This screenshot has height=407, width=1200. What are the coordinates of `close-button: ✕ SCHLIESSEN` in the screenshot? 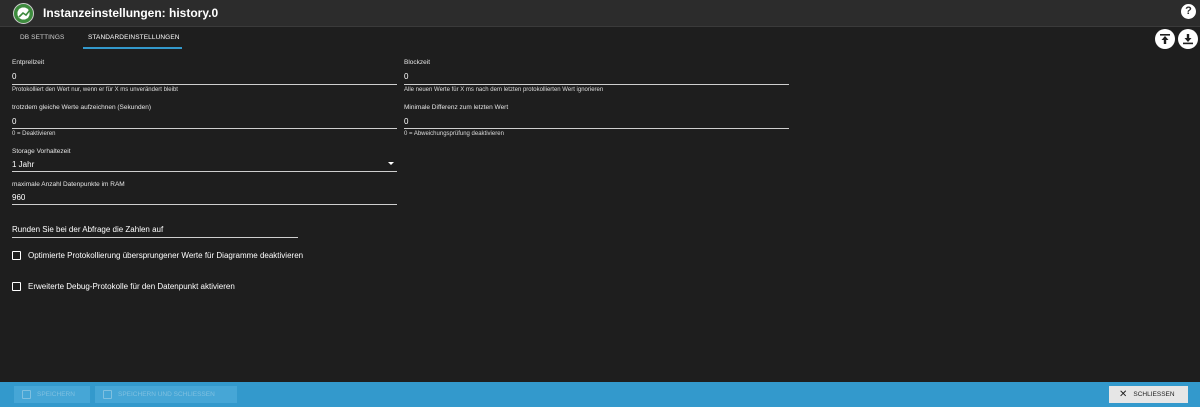 It's located at (1148, 394).